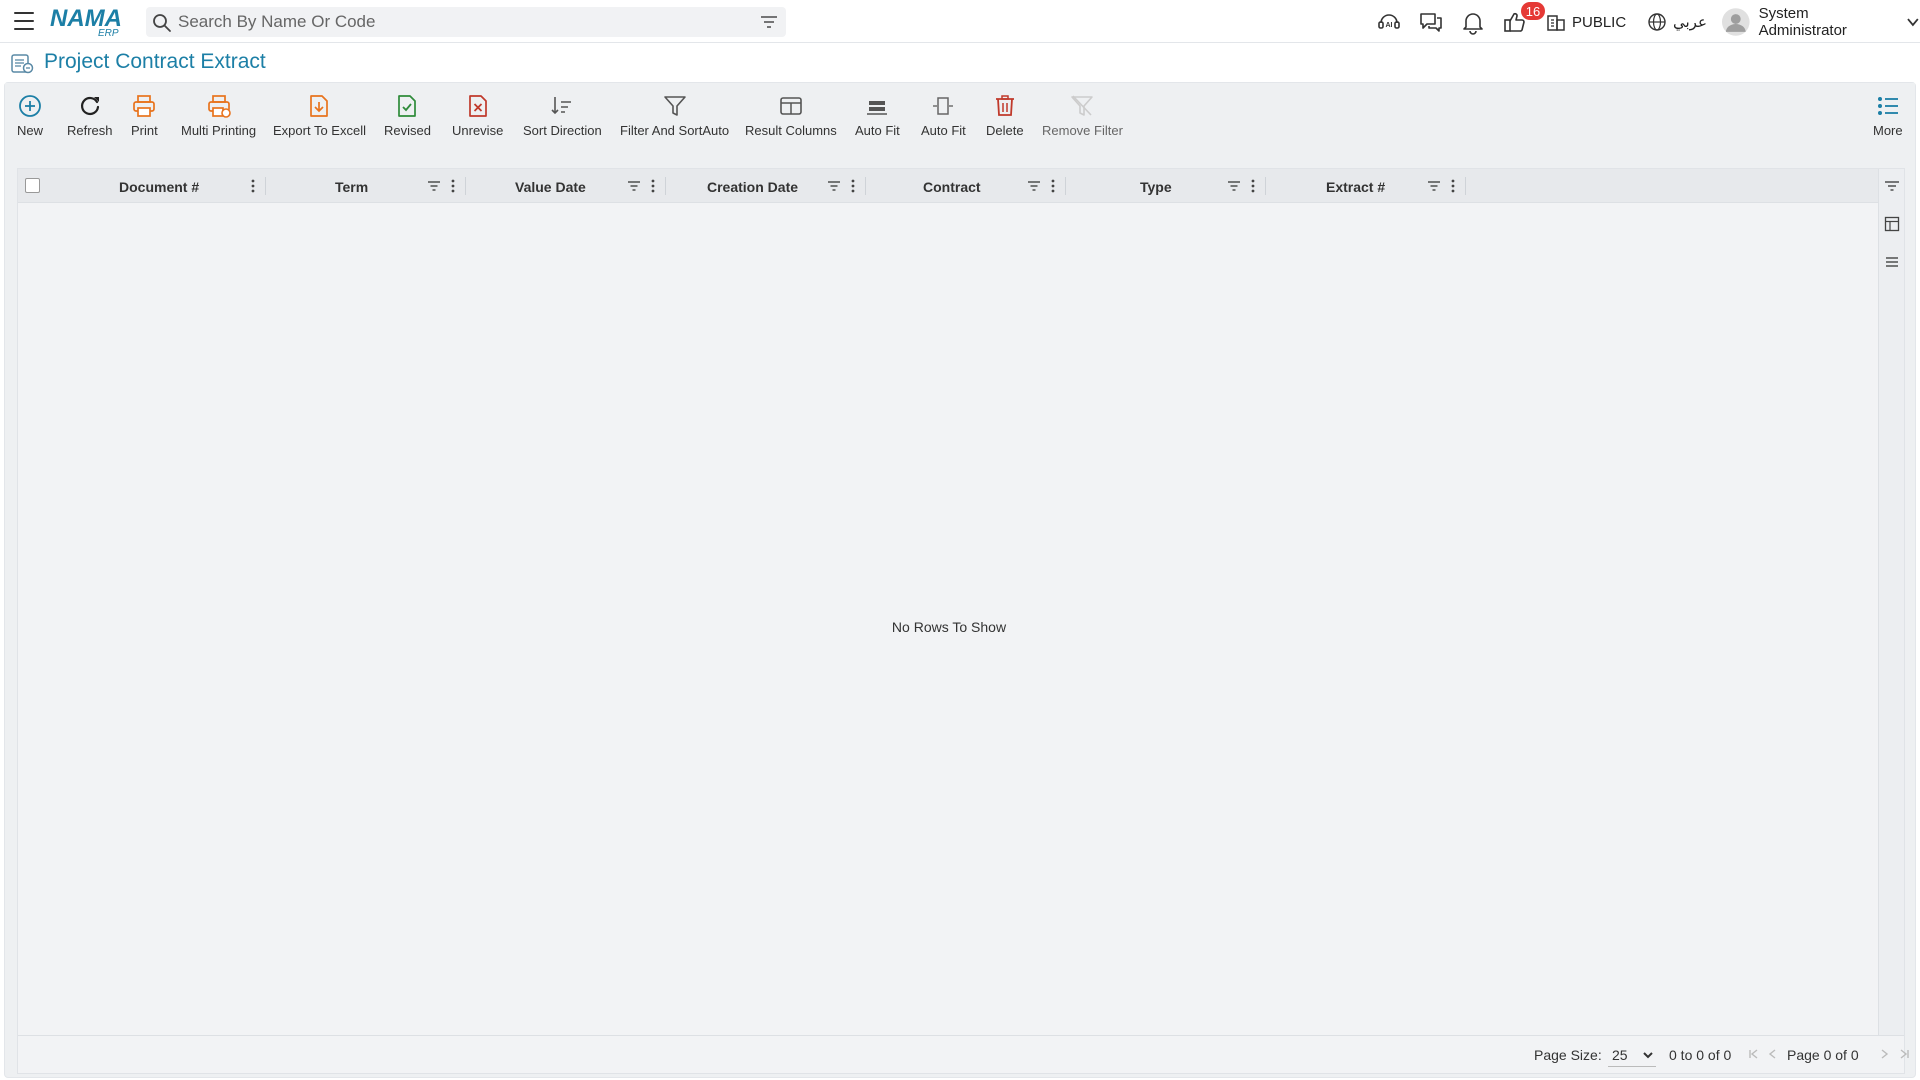 This screenshot has height=1080, width=1920. I want to click on multi-printer-icon, so click(219, 106).